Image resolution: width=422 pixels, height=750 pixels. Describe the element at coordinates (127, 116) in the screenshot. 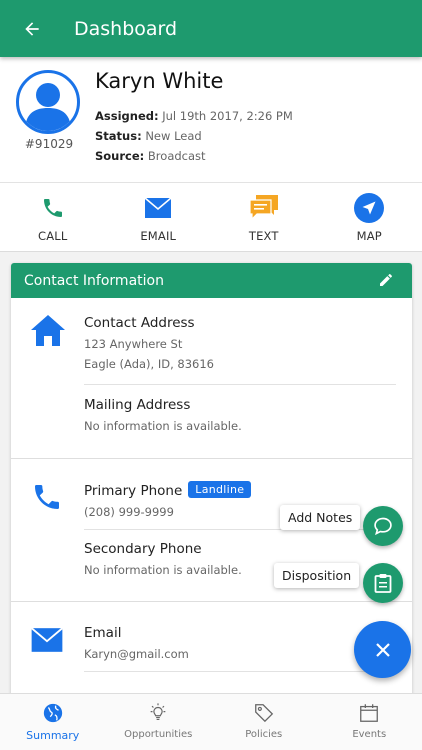

I see `assigned-label: Assigned:` at that location.